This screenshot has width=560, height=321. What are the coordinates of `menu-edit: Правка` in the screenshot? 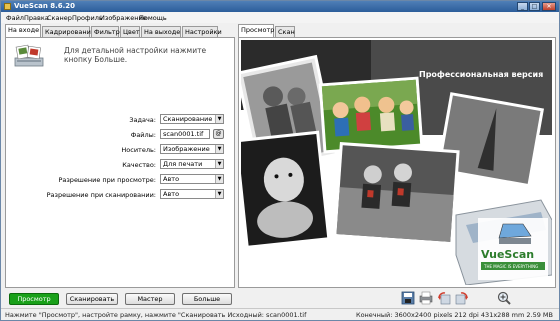 It's located at (36, 18).